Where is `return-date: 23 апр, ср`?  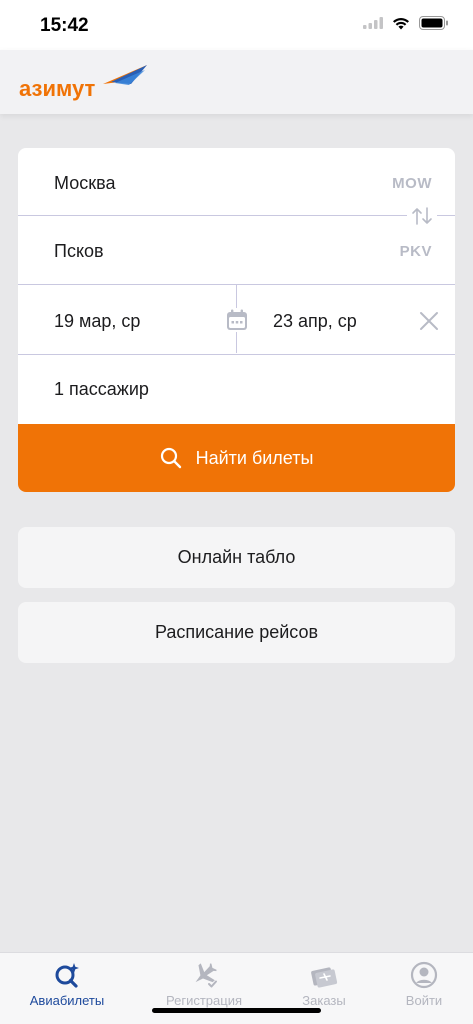
return-date: 23 апр, ср is located at coordinates (315, 321).